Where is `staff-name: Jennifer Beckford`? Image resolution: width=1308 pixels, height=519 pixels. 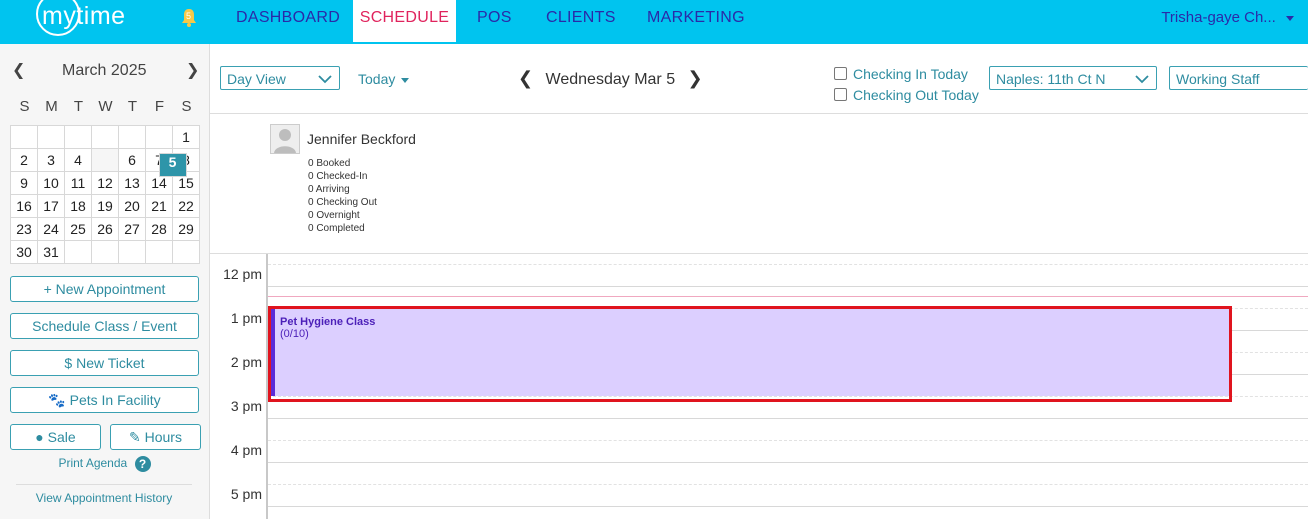 staff-name: Jennifer Beckford is located at coordinates (361, 139).